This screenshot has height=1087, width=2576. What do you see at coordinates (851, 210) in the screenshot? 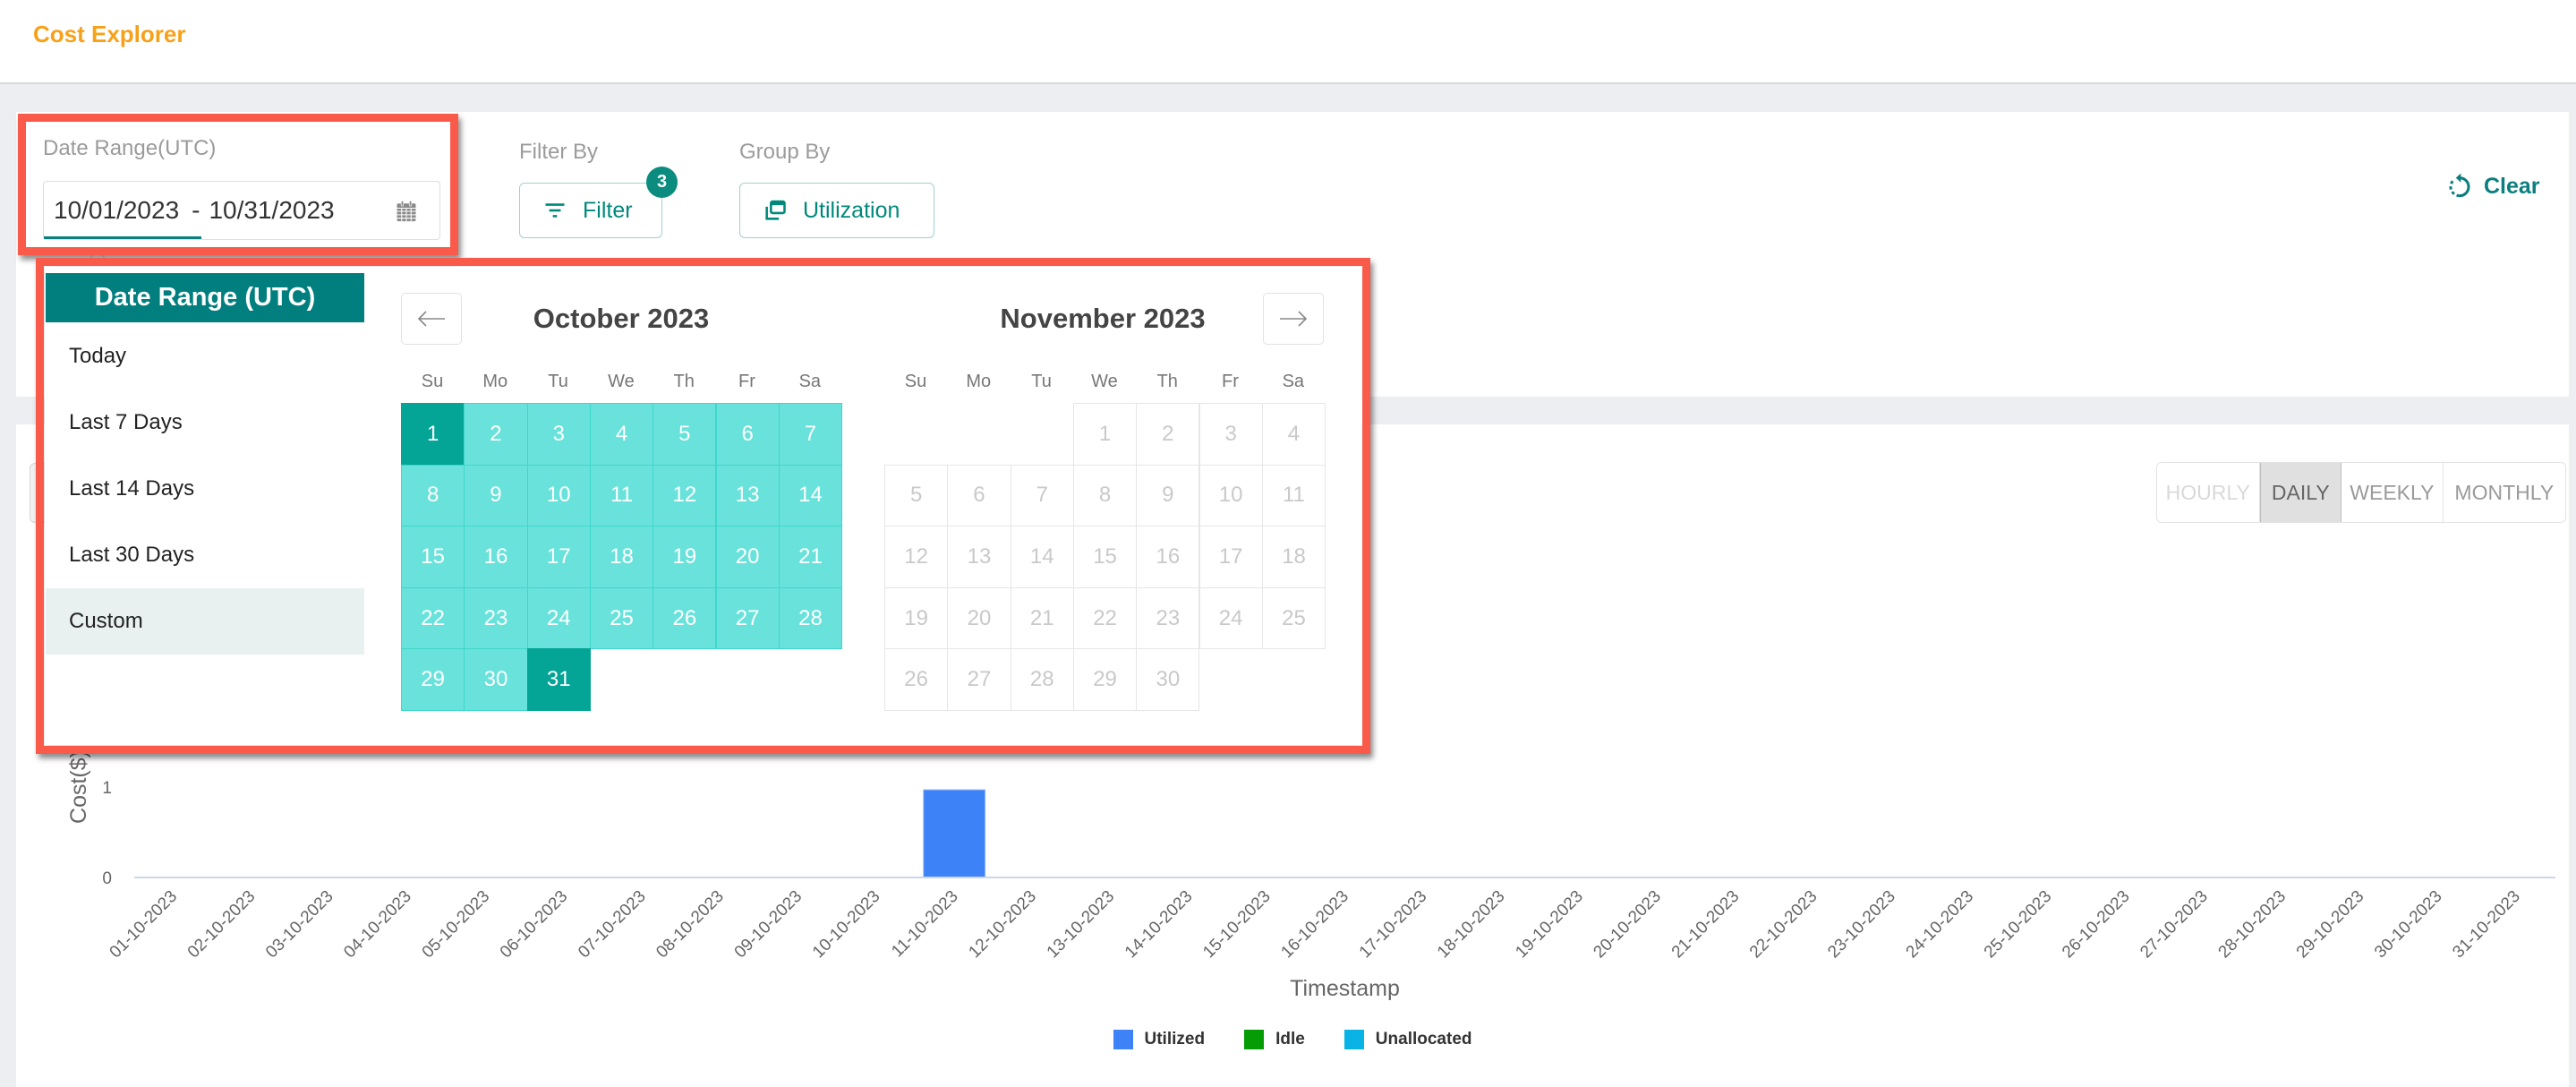
I see `group-by-button-label: Utilization` at bounding box center [851, 210].